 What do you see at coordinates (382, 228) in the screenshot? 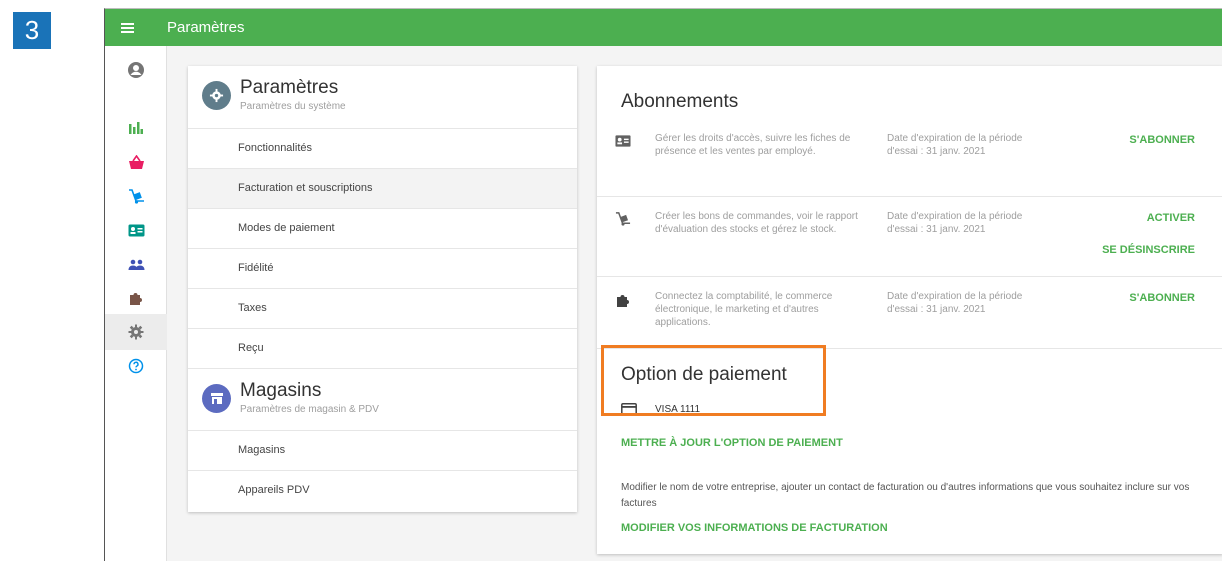
I see `menu-item-payment-types: Modes de paiement` at bounding box center [382, 228].